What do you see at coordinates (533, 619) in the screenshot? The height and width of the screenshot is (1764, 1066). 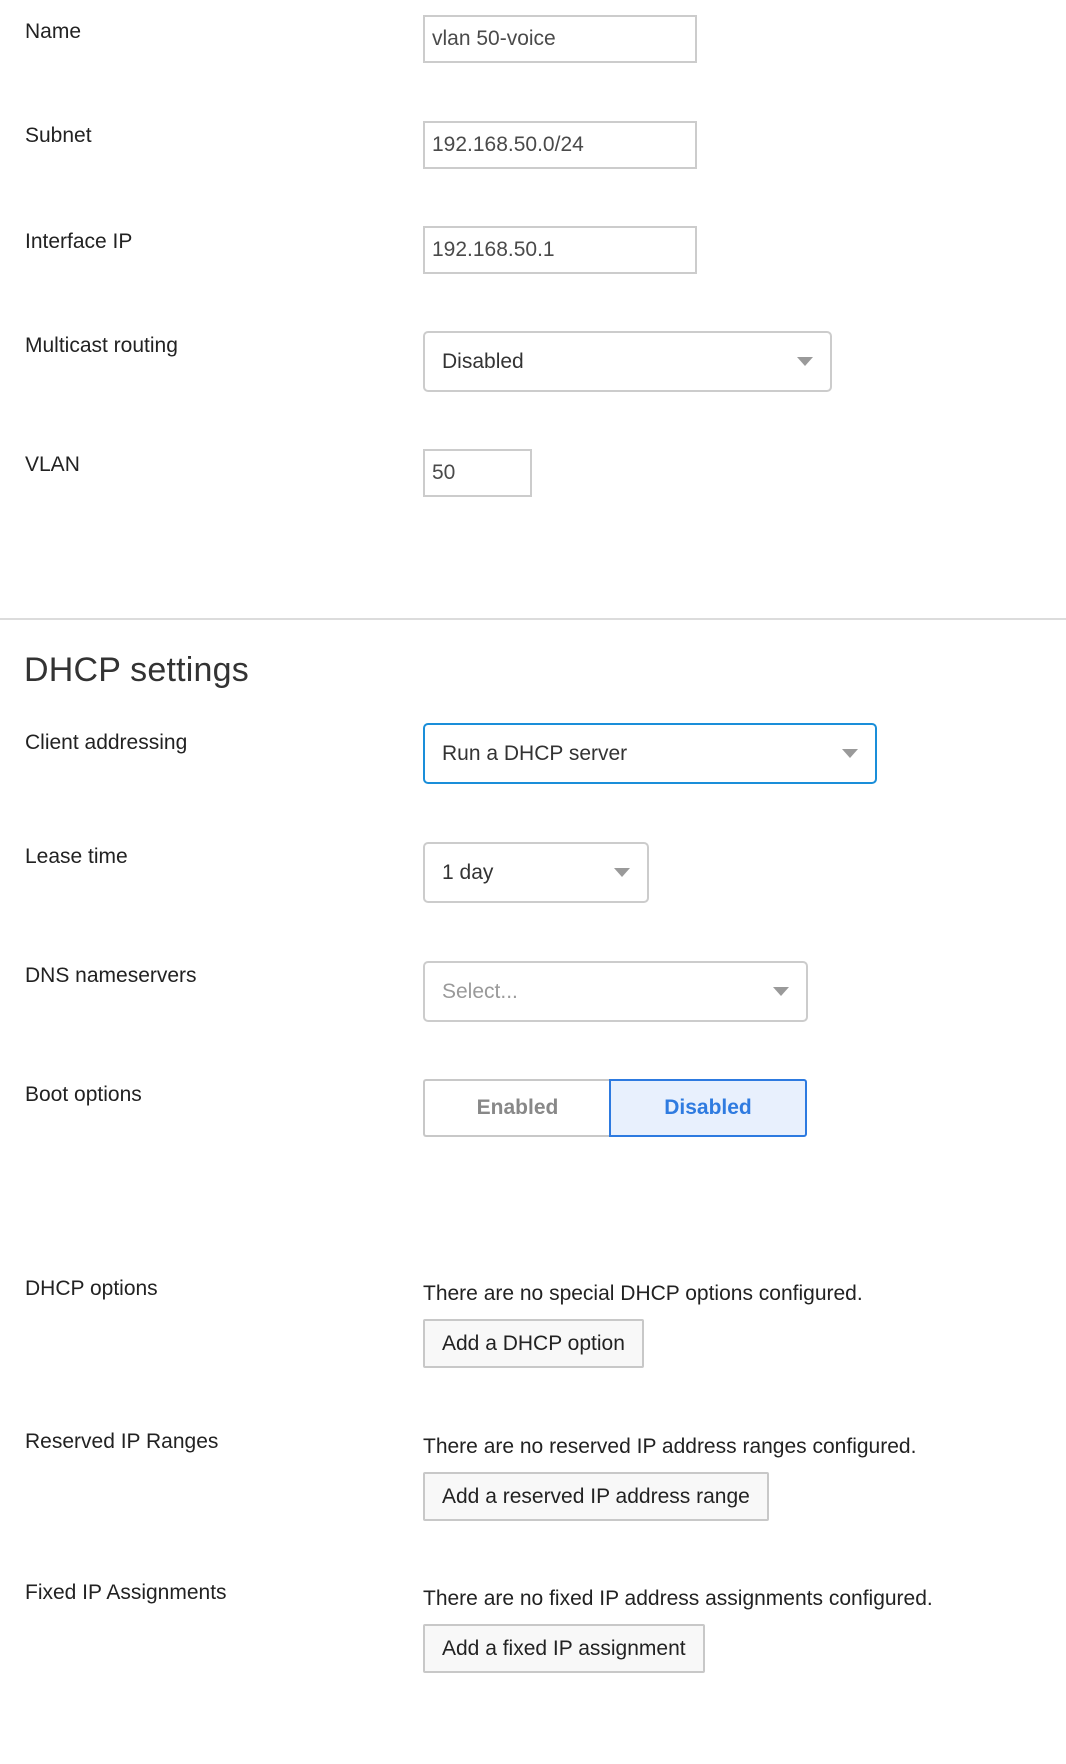 I see `section-divider` at bounding box center [533, 619].